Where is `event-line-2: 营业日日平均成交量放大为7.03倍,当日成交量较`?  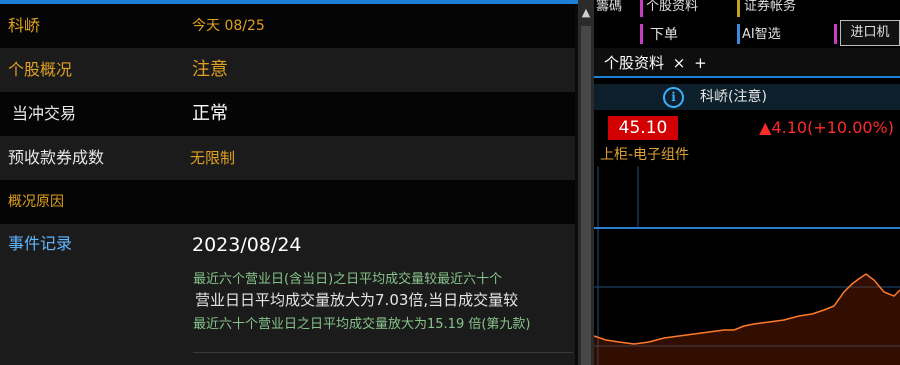 event-line-2: 营业日日平均成交量放大为7.03倍,当日成交量较 is located at coordinates (357, 300).